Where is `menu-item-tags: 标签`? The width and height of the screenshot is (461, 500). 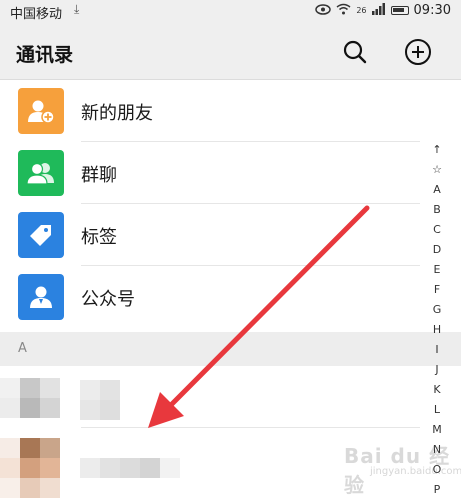 menu-item-tags: 标签 is located at coordinates (210, 235).